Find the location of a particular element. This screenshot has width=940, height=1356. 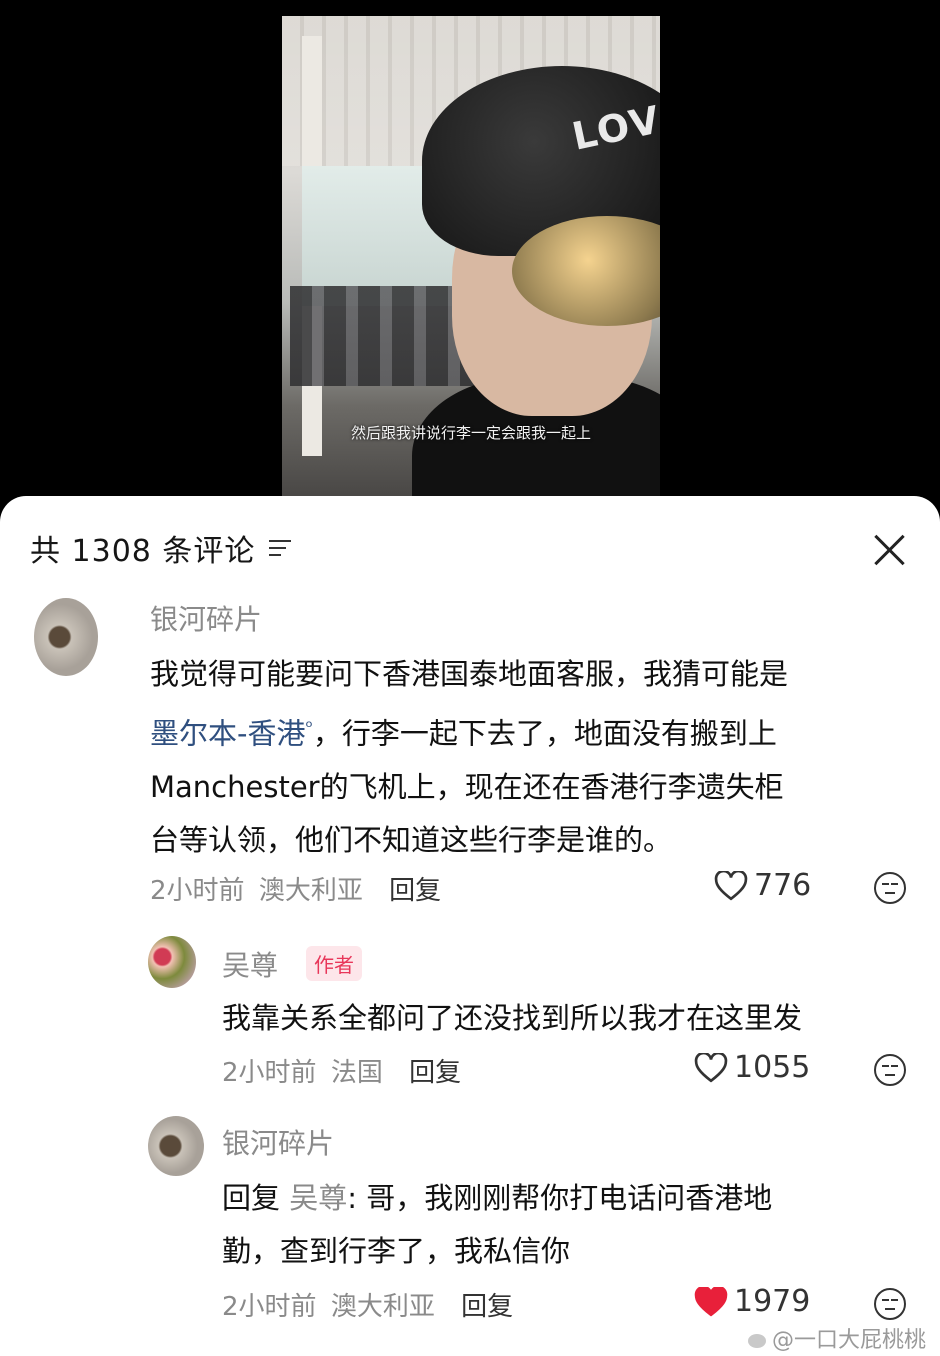

comment-username: 吴尊 is located at coordinates (250, 964).